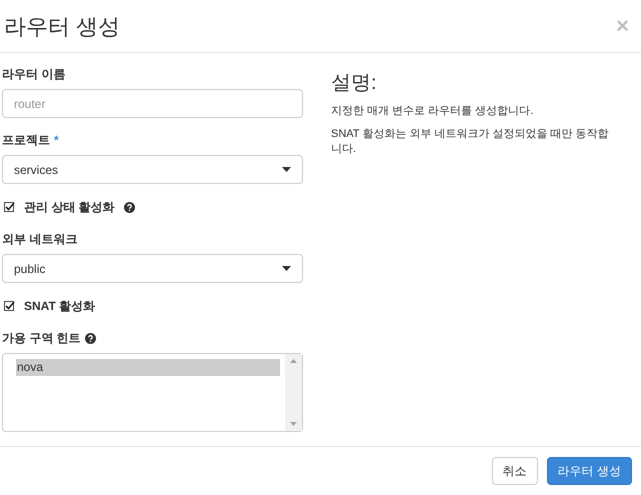  I want to click on scroll-down-icon, so click(293, 424).